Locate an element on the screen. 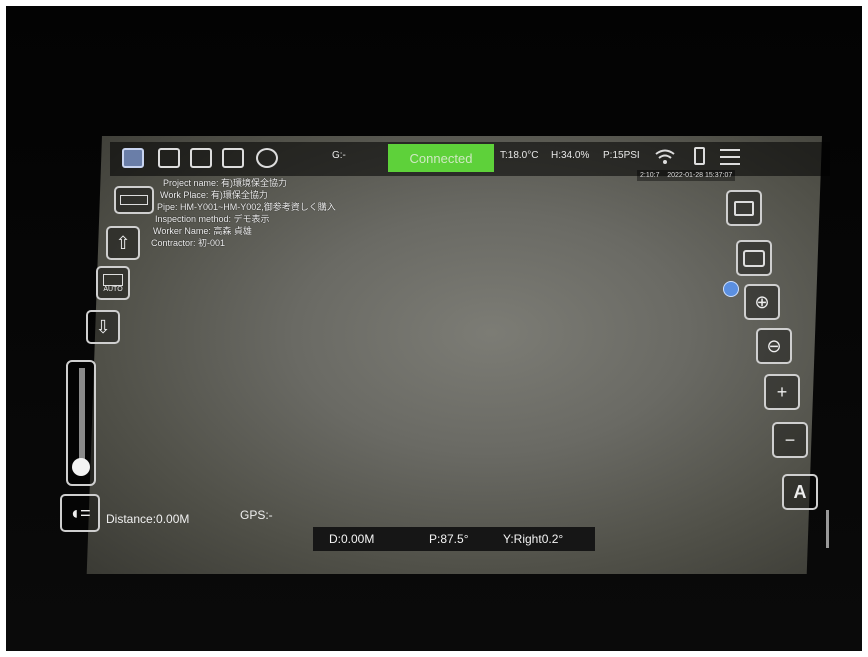 This screenshot has width=868, height=657. duration-text: 2:10:7 is located at coordinates (650, 175).